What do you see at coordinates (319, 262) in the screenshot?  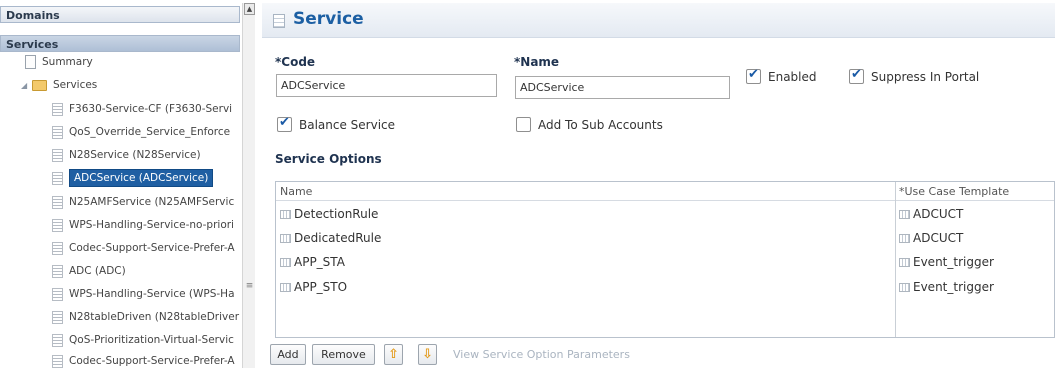 I see `name-cell-text: APP_STA` at bounding box center [319, 262].